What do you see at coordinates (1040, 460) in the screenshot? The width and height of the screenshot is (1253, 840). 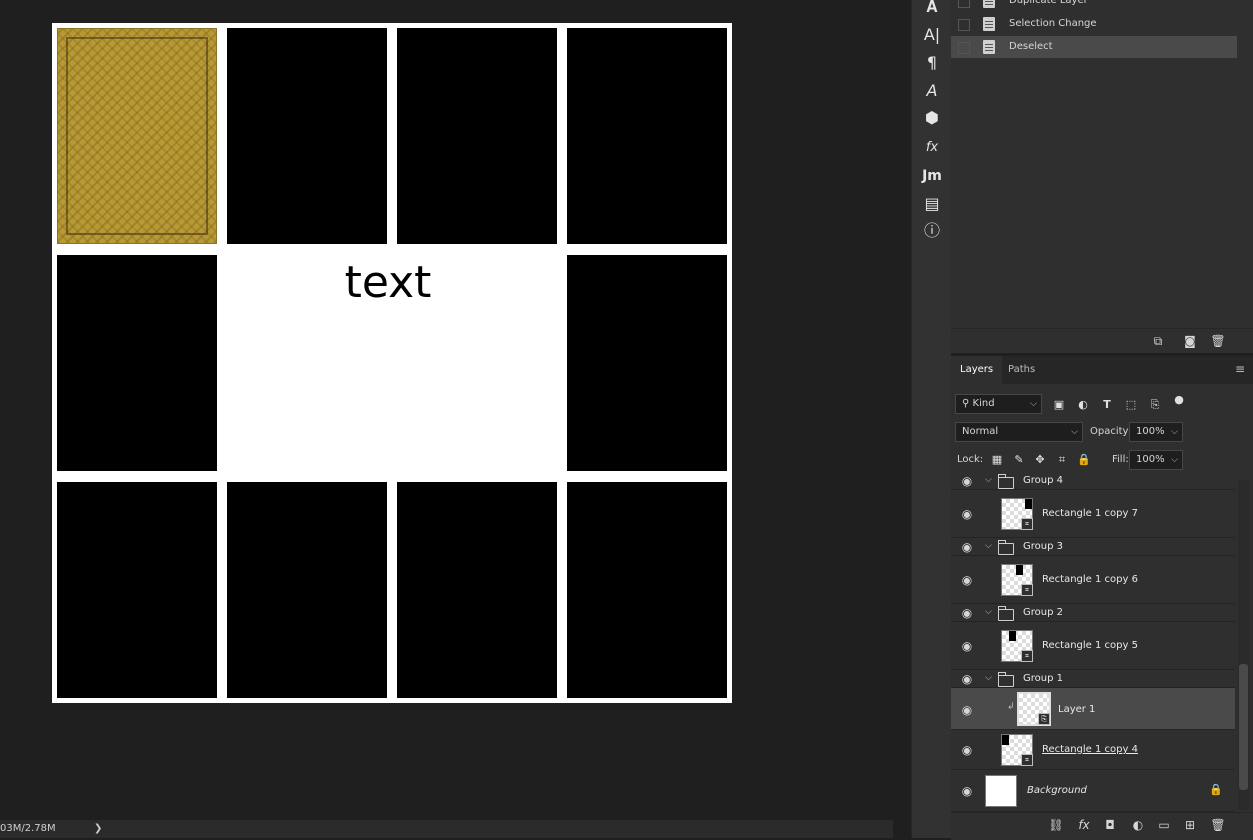 I see `lock-position-icon: ✥` at bounding box center [1040, 460].